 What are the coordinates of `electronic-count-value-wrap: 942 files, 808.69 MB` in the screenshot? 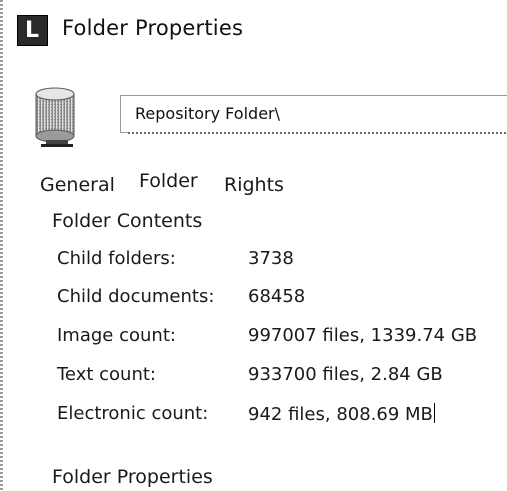 It's located at (341, 414).